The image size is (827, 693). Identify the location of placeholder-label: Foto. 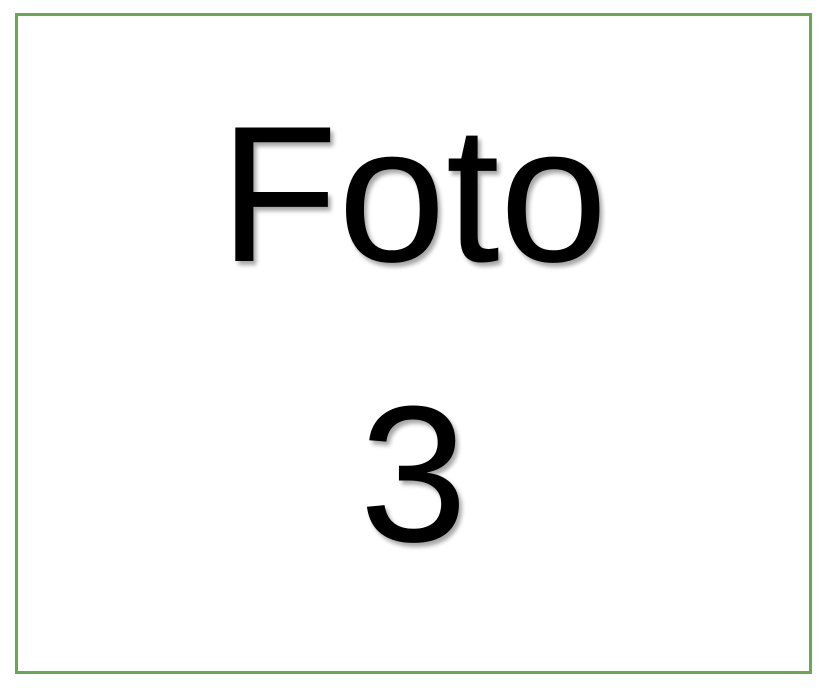
(413, 194).